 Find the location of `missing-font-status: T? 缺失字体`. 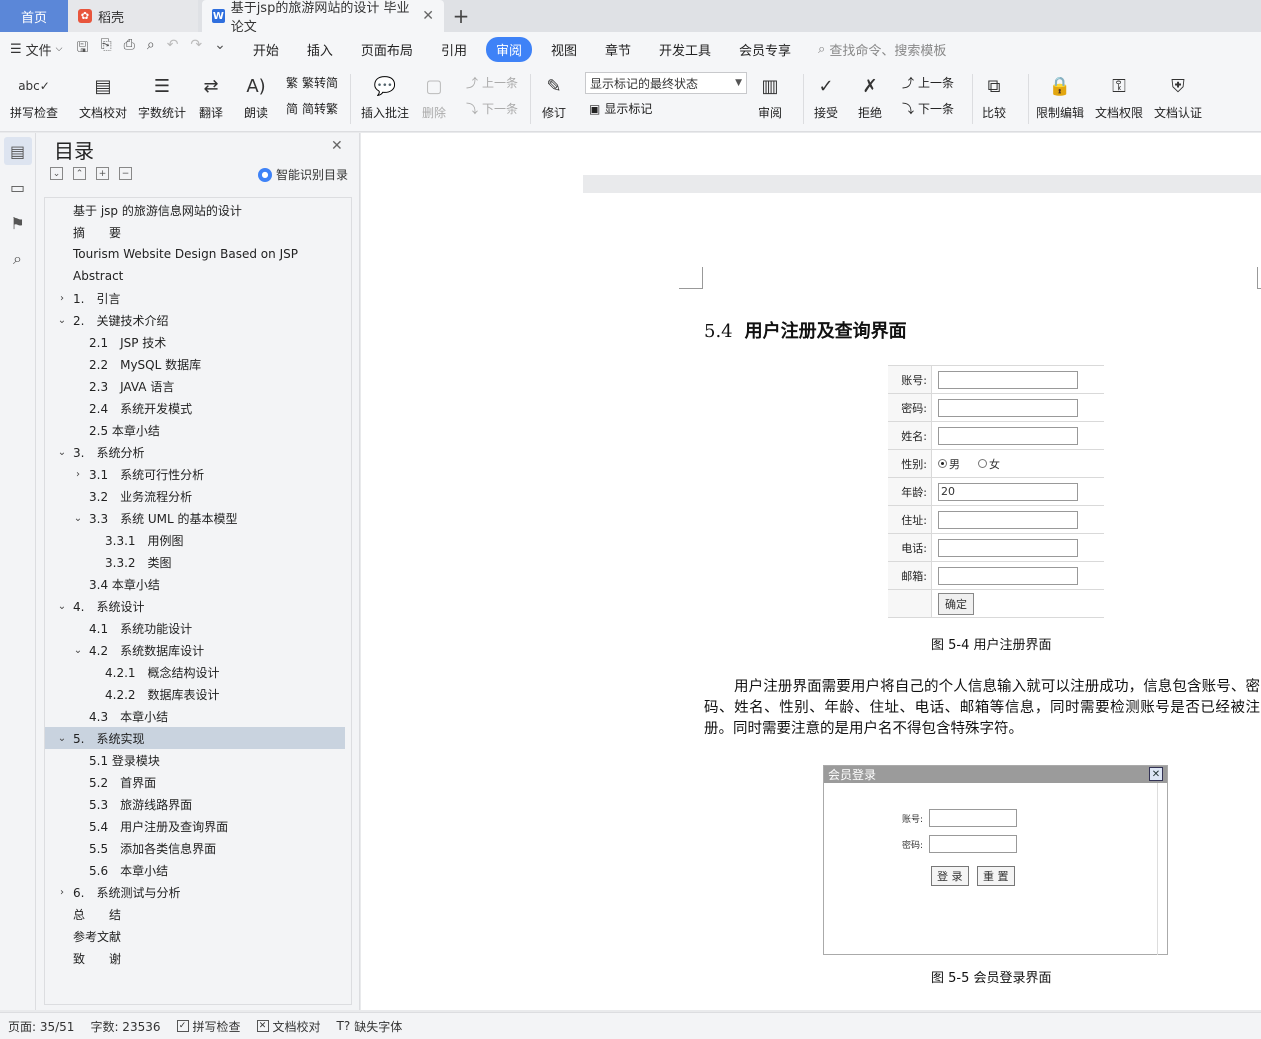

missing-font-status: T? 缺失字体 is located at coordinates (370, 1026).